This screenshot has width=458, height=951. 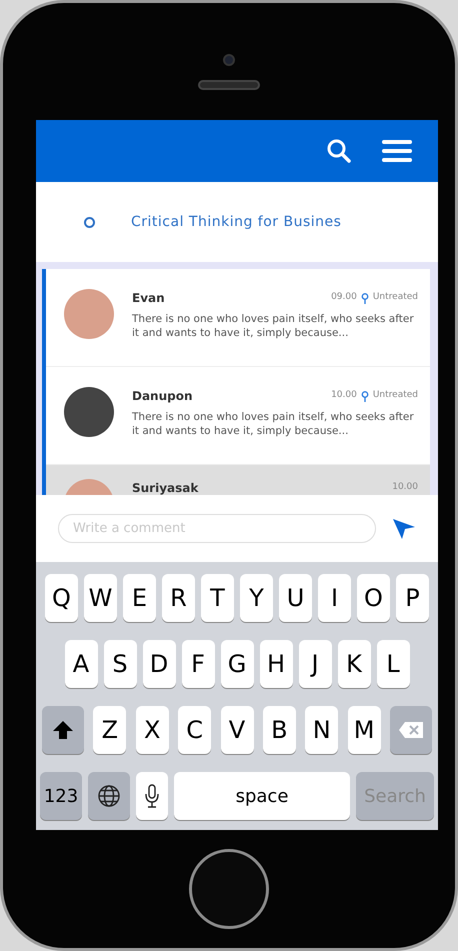 I want to click on microphone-icon, so click(x=152, y=796).